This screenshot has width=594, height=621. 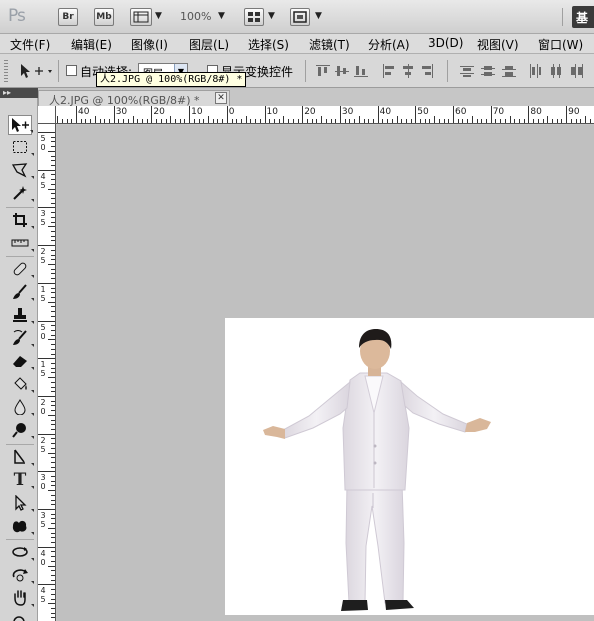 What do you see at coordinates (91, 44) in the screenshot?
I see `menu-edit: 编辑(E)` at bounding box center [91, 44].